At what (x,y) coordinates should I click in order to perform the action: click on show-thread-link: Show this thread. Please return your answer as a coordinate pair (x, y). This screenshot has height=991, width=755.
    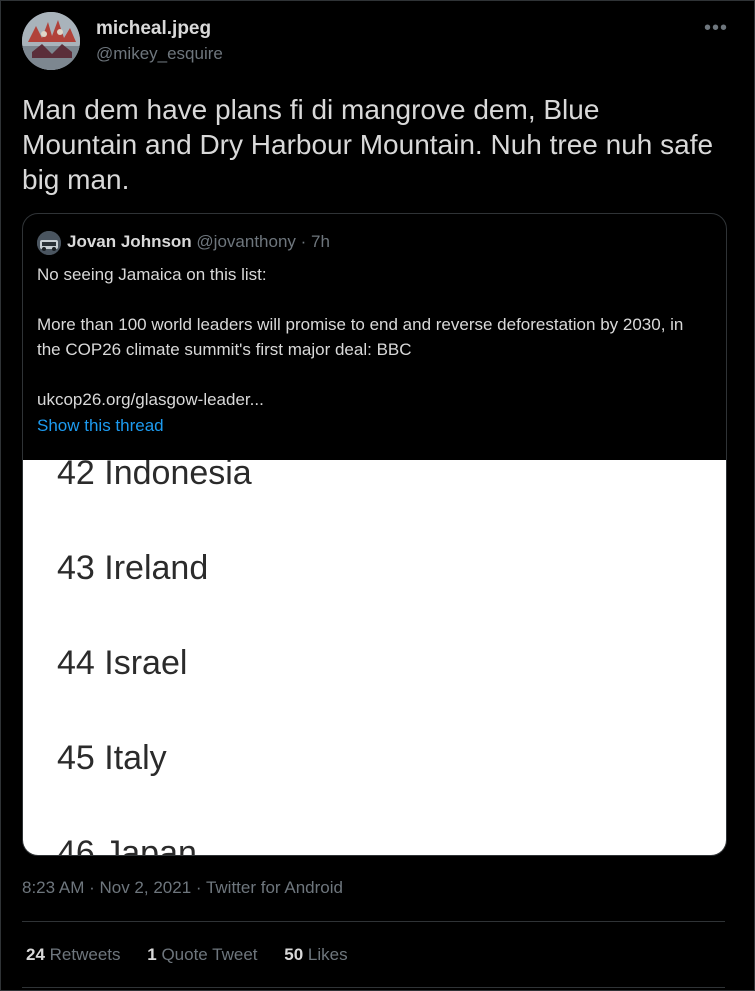
    Looking at the image, I should click on (100, 426).